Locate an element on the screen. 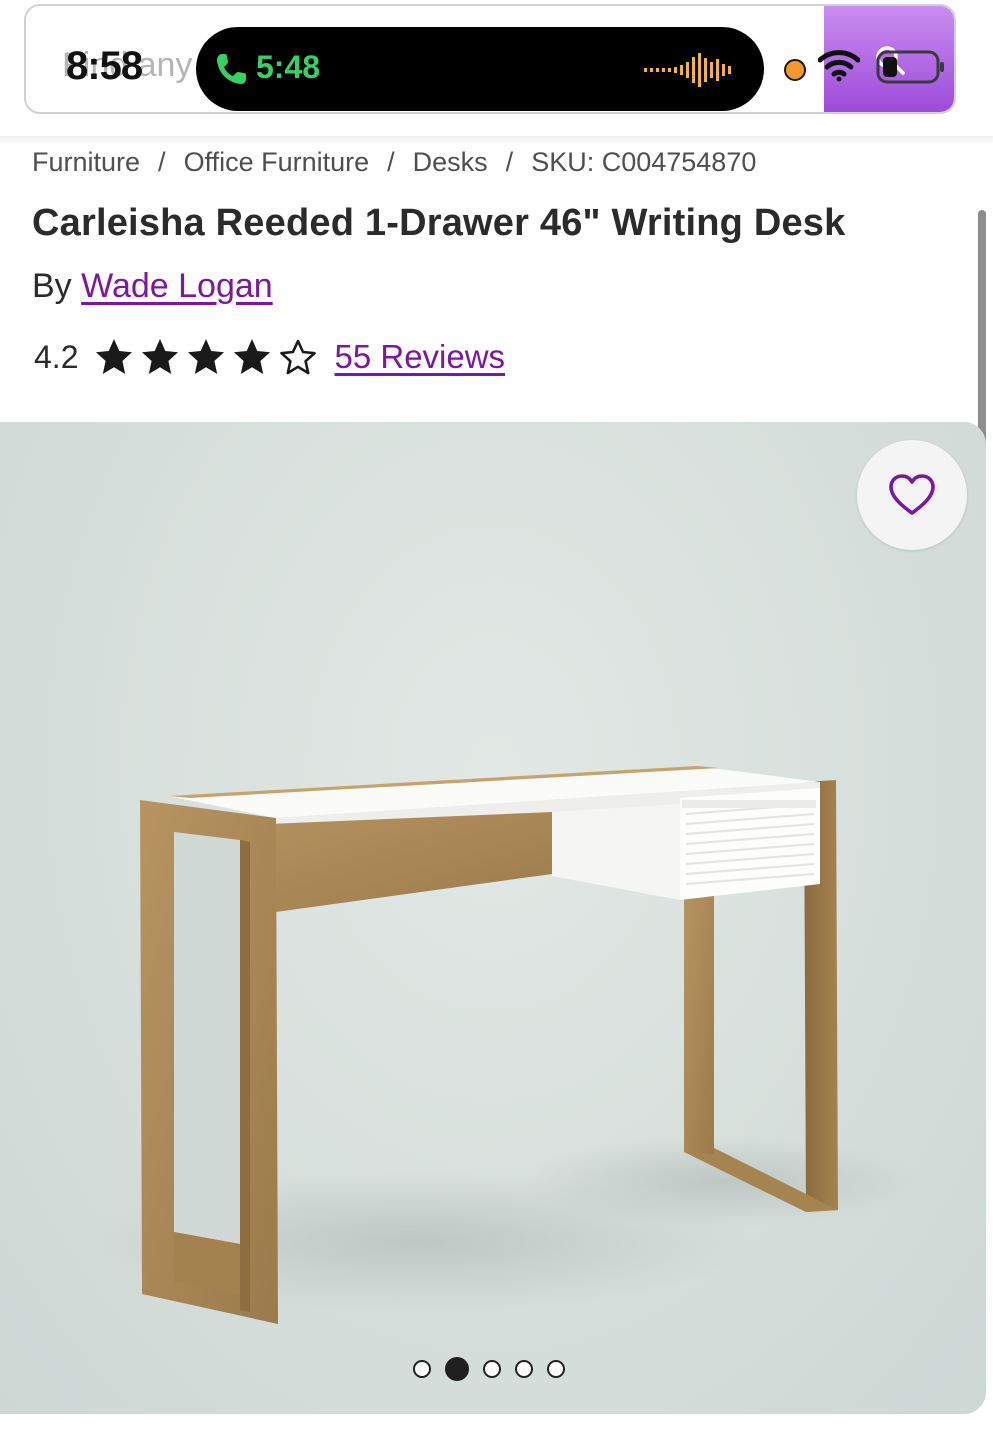 The image size is (993, 1440). breadcrumb-furniture: Furniture is located at coordinates (86, 162).